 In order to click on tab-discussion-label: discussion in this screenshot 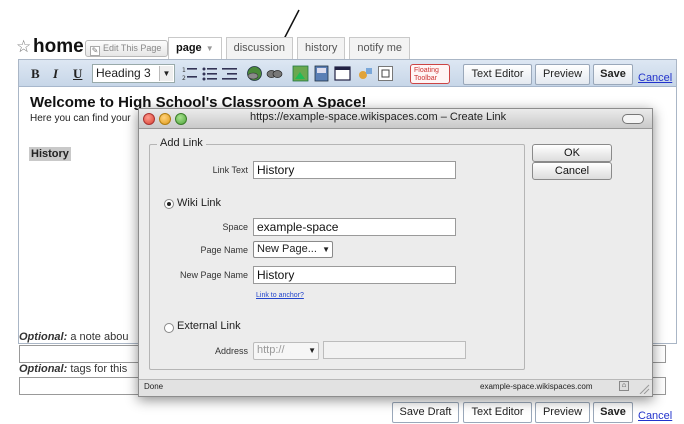, I will do `click(259, 48)`.